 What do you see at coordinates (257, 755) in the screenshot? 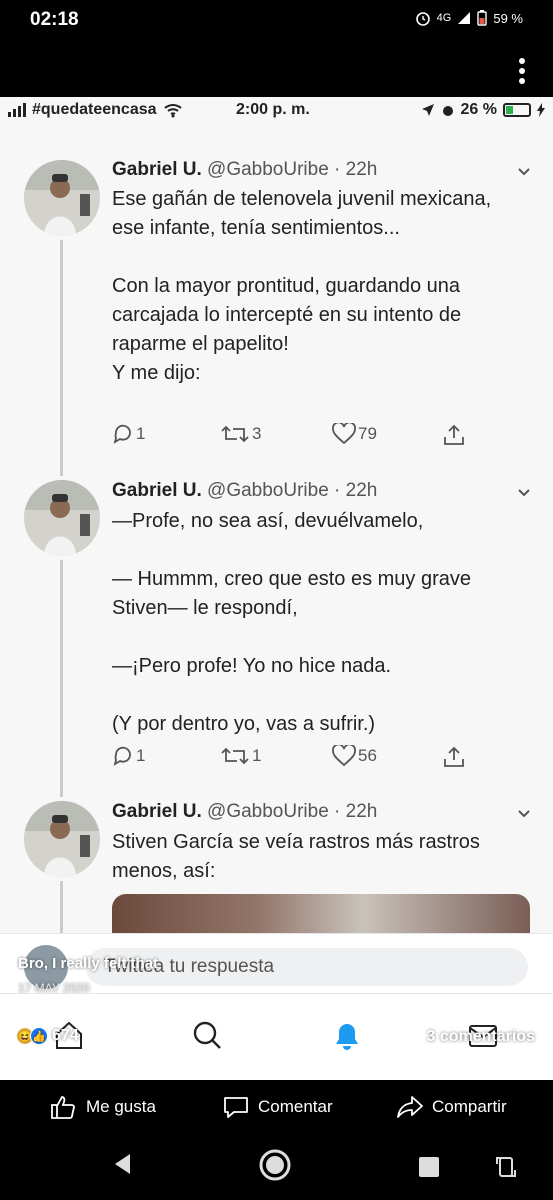
I see `retweet-count: 1` at bounding box center [257, 755].